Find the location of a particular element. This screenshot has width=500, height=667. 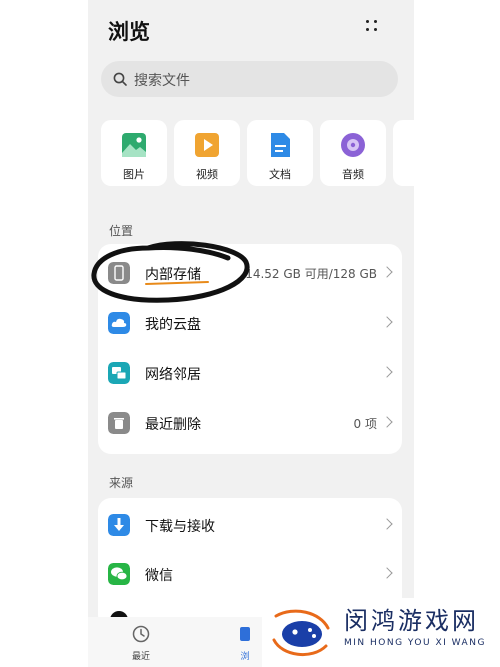

storage-value: 14.52 GB 可用/128 GB is located at coordinates (311, 274).